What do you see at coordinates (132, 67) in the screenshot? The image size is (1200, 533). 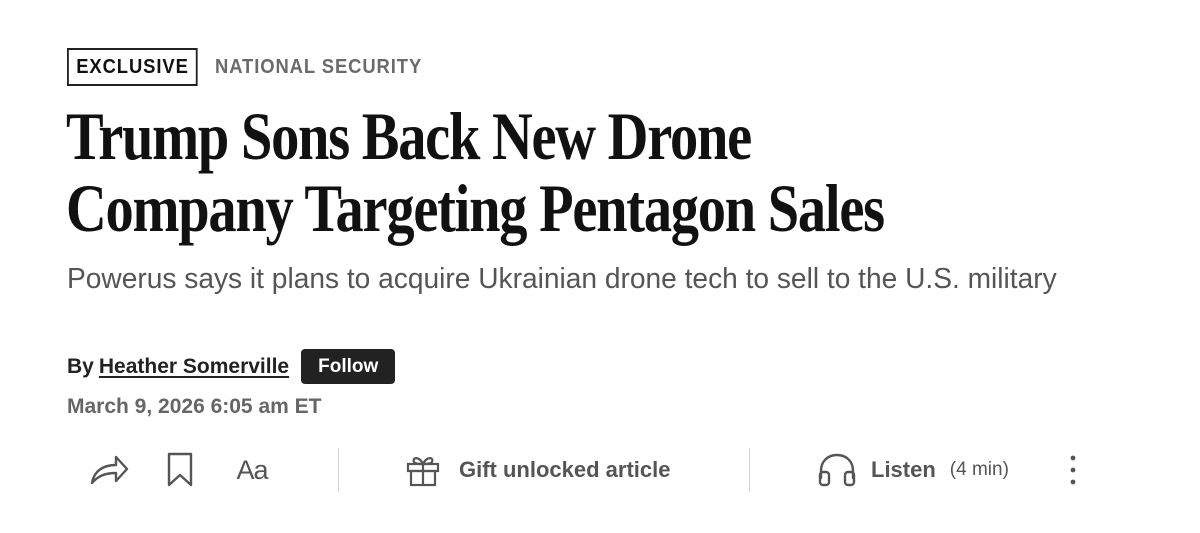 I see `exclusive-badge: EXCLUSIVE` at bounding box center [132, 67].